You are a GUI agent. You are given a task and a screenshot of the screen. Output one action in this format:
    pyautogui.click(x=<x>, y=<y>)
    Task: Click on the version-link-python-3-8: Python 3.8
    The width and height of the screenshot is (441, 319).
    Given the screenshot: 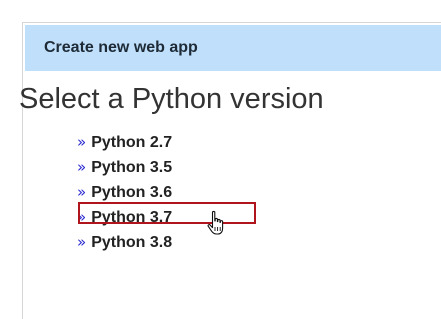 What is the action you would take?
    pyautogui.click(x=131, y=242)
    